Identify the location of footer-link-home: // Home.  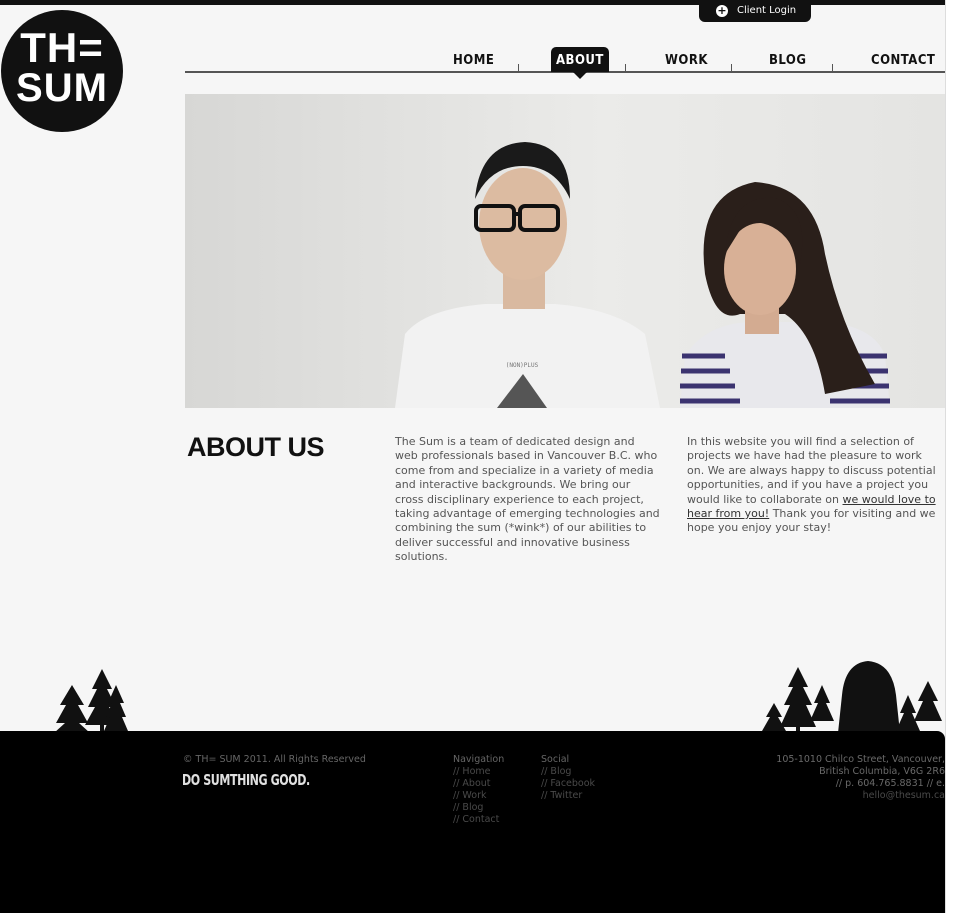
(478, 772).